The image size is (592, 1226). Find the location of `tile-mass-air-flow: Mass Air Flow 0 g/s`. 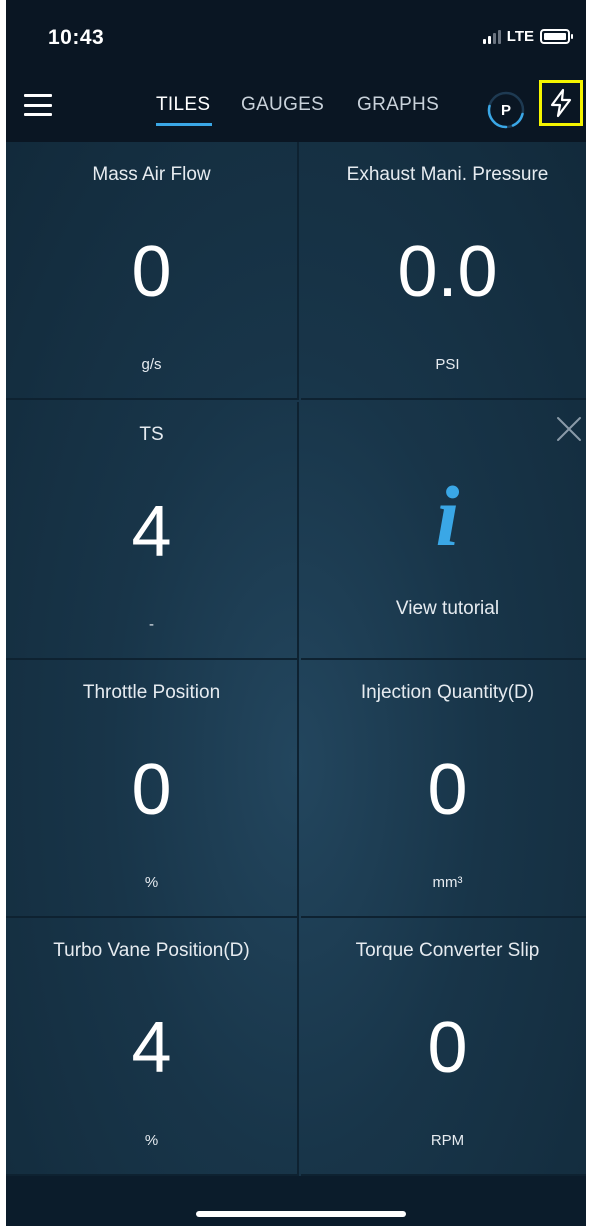

tile-mass-air-flow: Mass Air Flow 0 g/s is located at coordinates (152, 271).